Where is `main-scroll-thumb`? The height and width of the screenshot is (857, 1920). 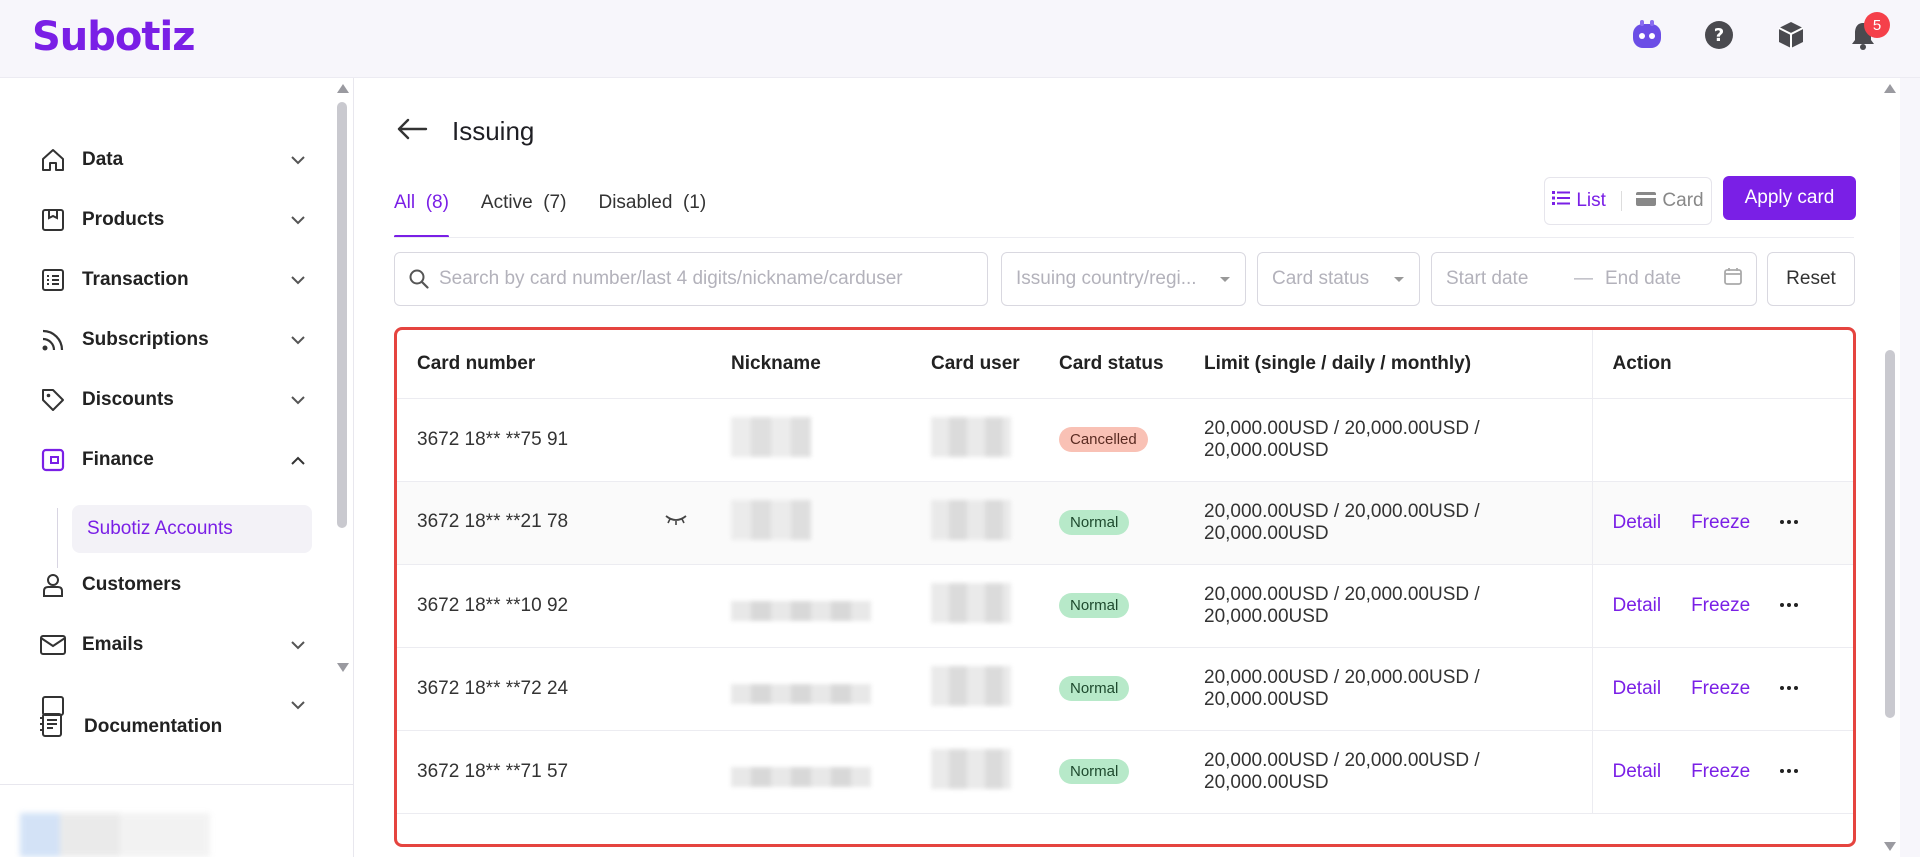
main-scroll-thumb is located at coordinates (1890, 534).